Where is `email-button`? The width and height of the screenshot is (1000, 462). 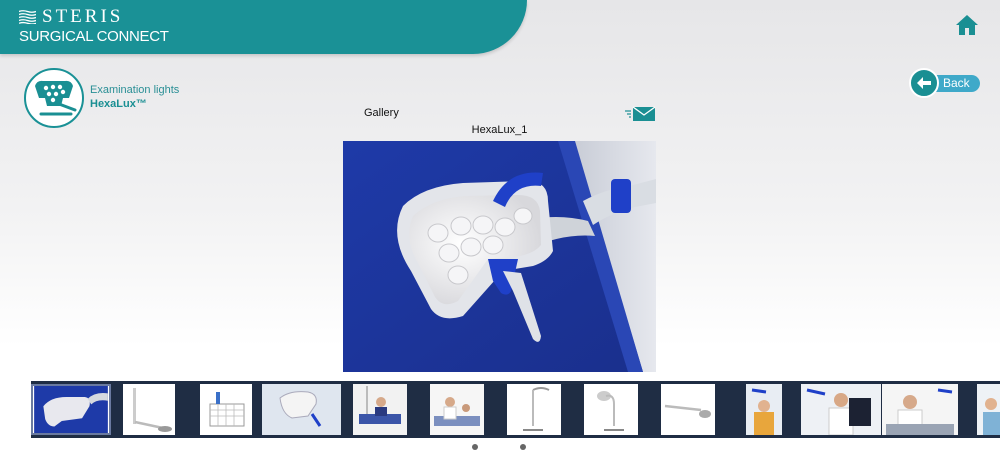
email-button is located at coordinates (640, 114).